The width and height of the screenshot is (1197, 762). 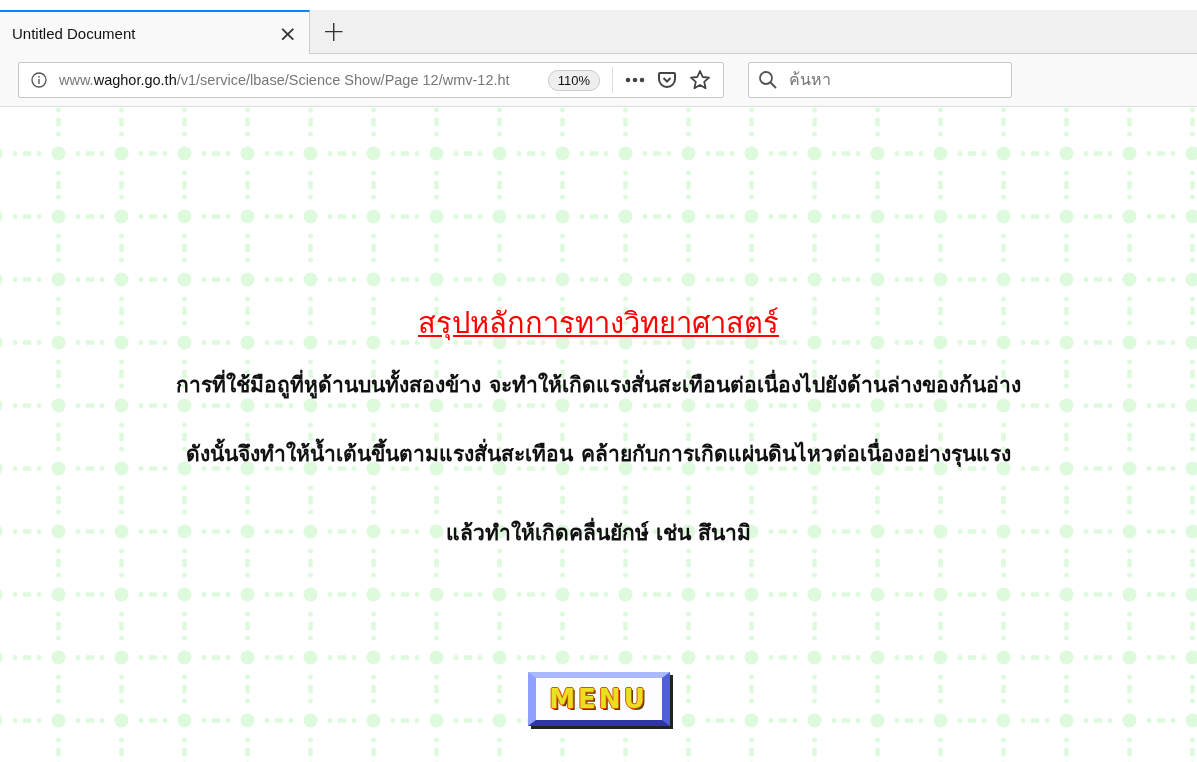 What do you see at coordinates (598, 454) in the screenshot?
I see `body-text: ดังนั้นจึงทำให้น้ำเต้นขึ้นตามแรงสั่นสะเทือน คล้ายกับการเกิดแผ่นดินไหวต่อเนื่องอย่างรุนแรง` at bounding box center [598, 454].